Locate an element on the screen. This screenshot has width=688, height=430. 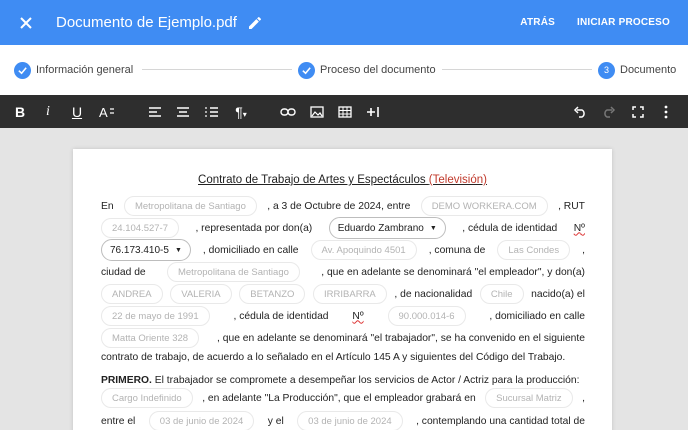
numbered-list-button is located at coordinates (212, 111).